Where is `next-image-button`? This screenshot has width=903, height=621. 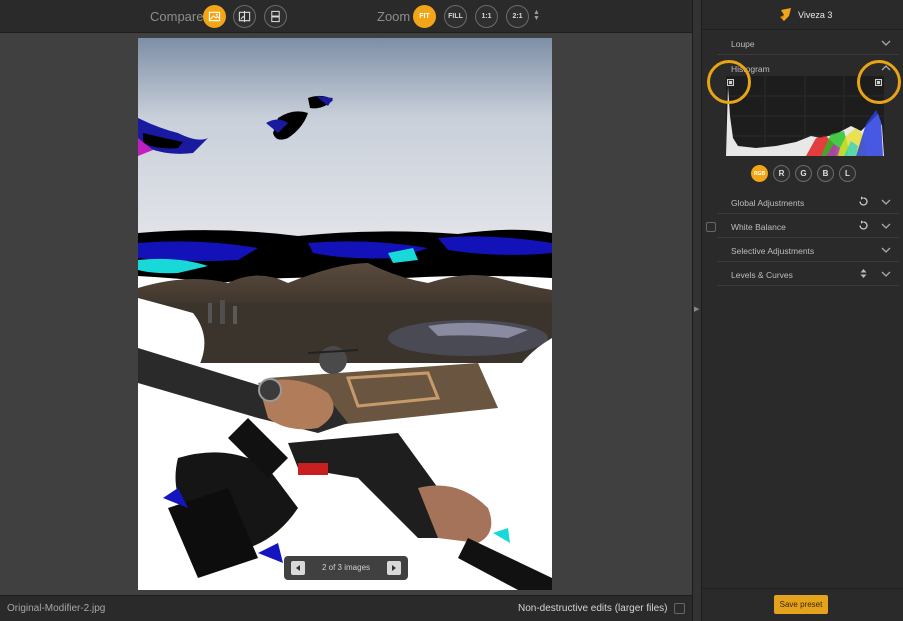 next-image-button is located at coordinates (394, 568).